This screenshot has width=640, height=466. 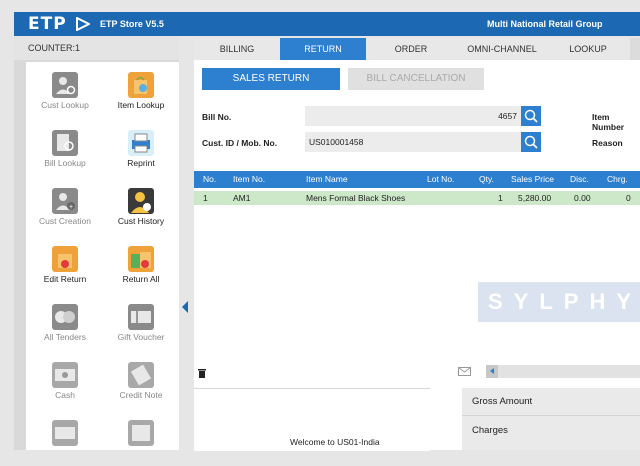 What do you see at coordinates (465, 373) in the screenshot?
I see `mail-icon` at bounding box center [465, 373].